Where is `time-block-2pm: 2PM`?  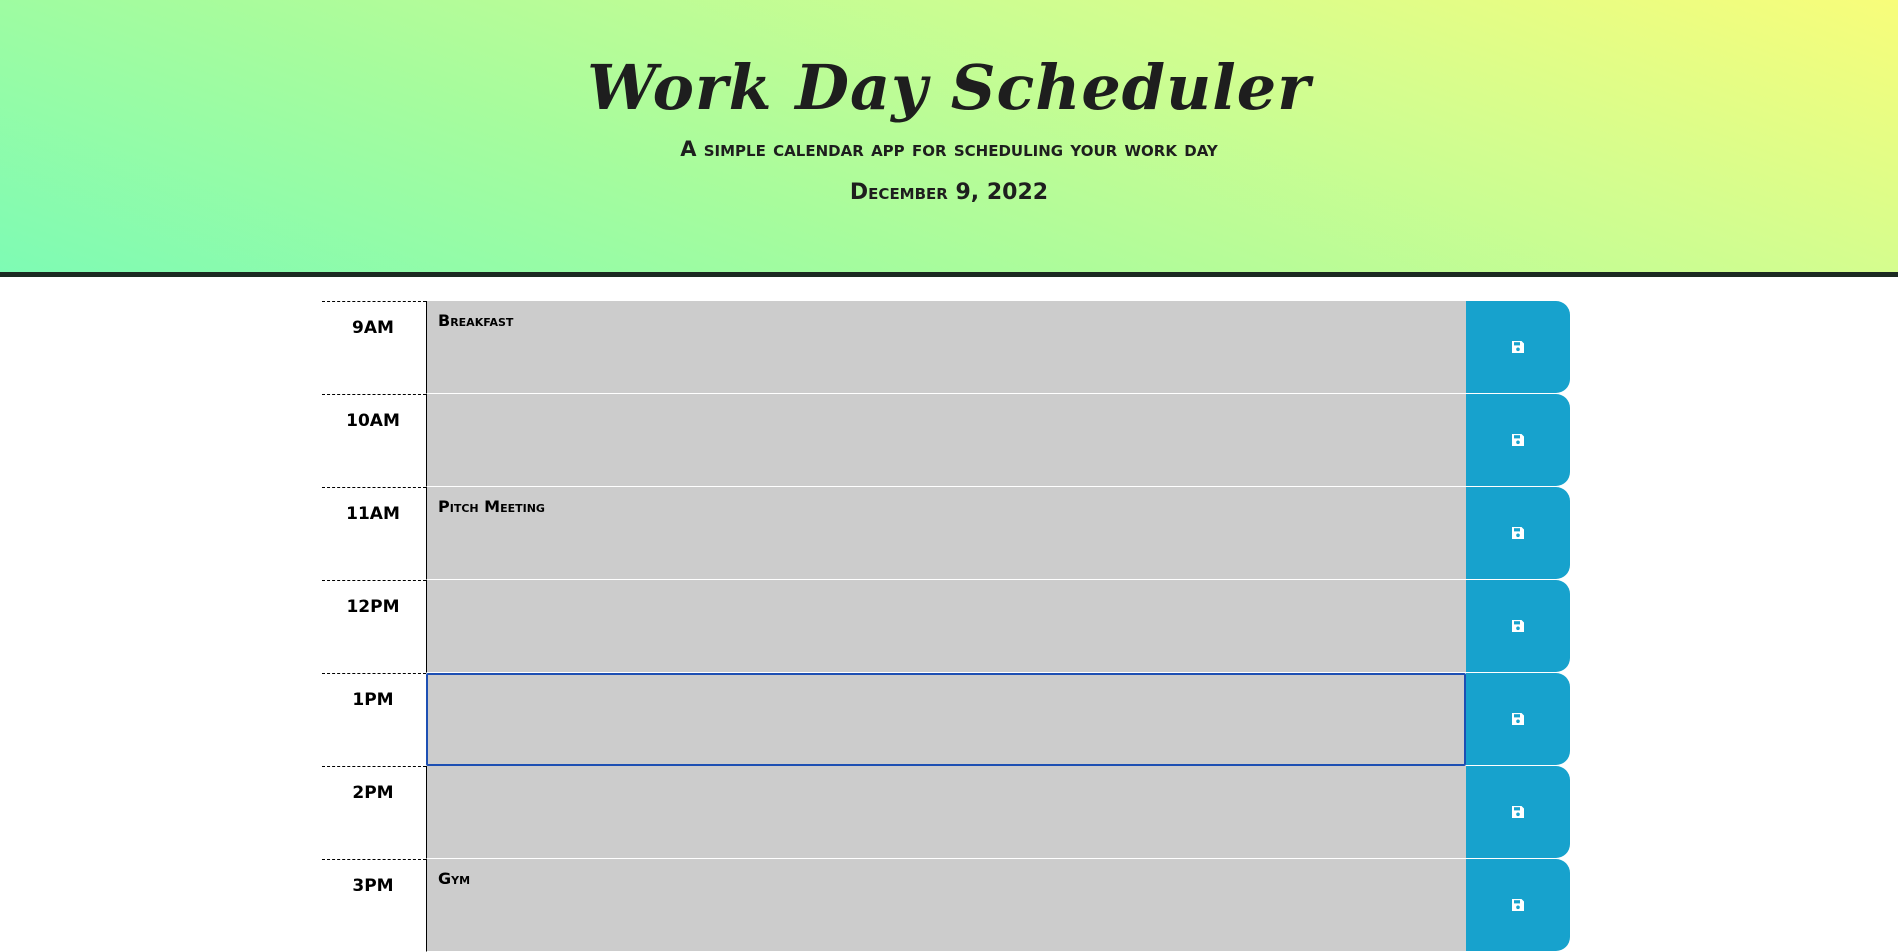 time-block-2pm: 2PM is located at coordinates (946, 812).